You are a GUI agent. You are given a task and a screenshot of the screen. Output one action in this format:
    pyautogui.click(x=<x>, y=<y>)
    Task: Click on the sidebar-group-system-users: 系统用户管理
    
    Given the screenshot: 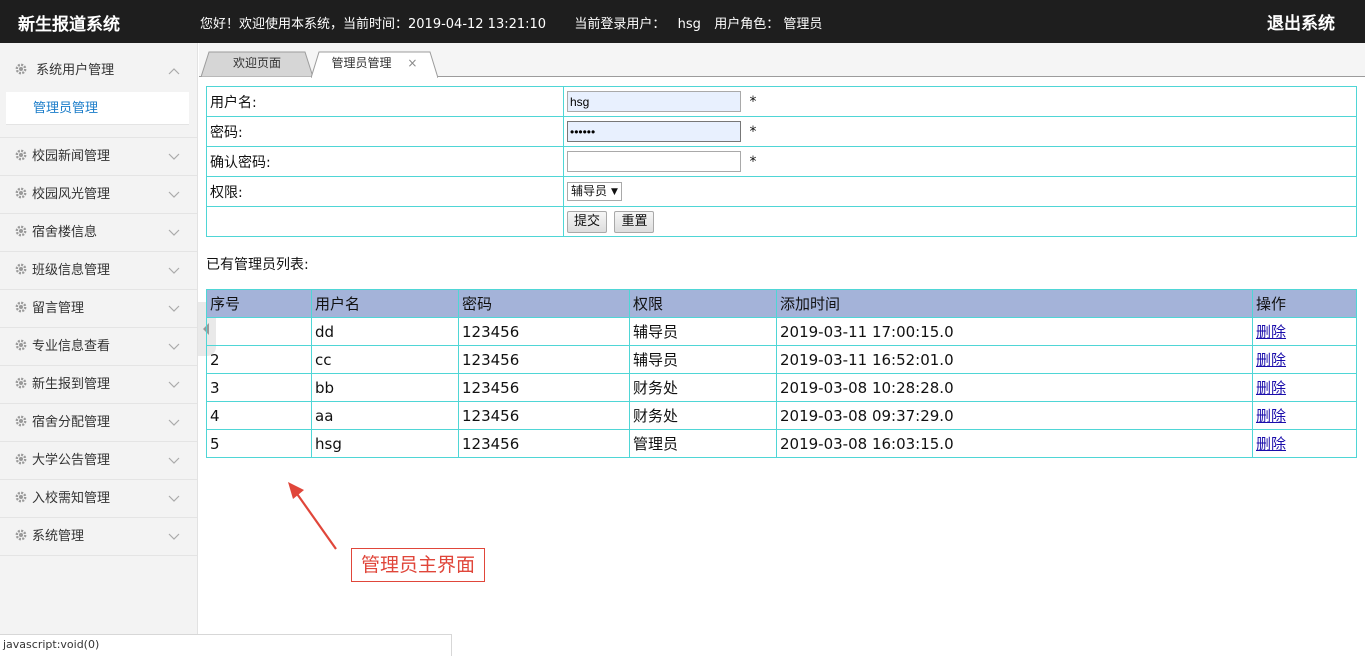 What is the action you would take?
    pyautogui.click(x=98, y=67)
    